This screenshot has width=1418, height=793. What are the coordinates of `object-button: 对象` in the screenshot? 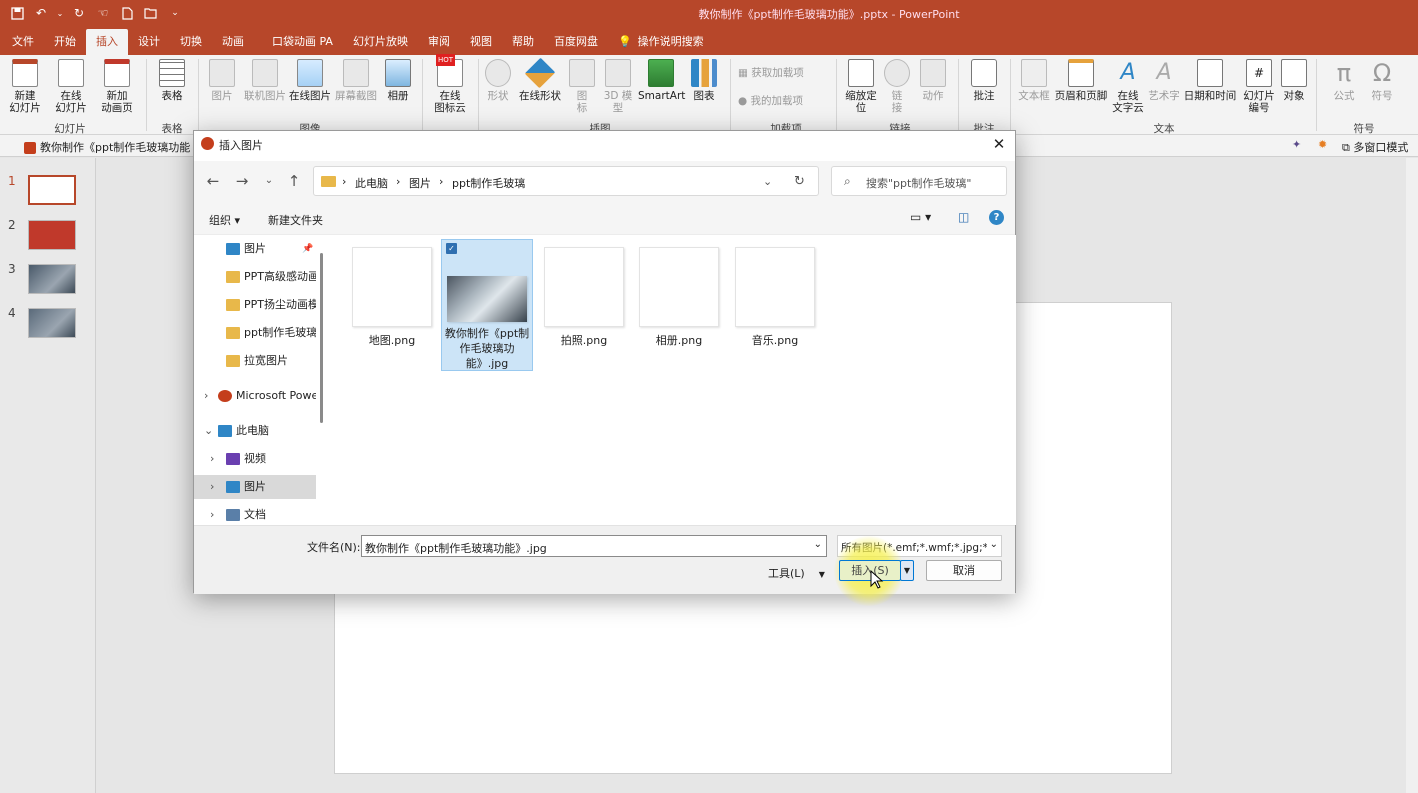 It's located at (1294, 80).